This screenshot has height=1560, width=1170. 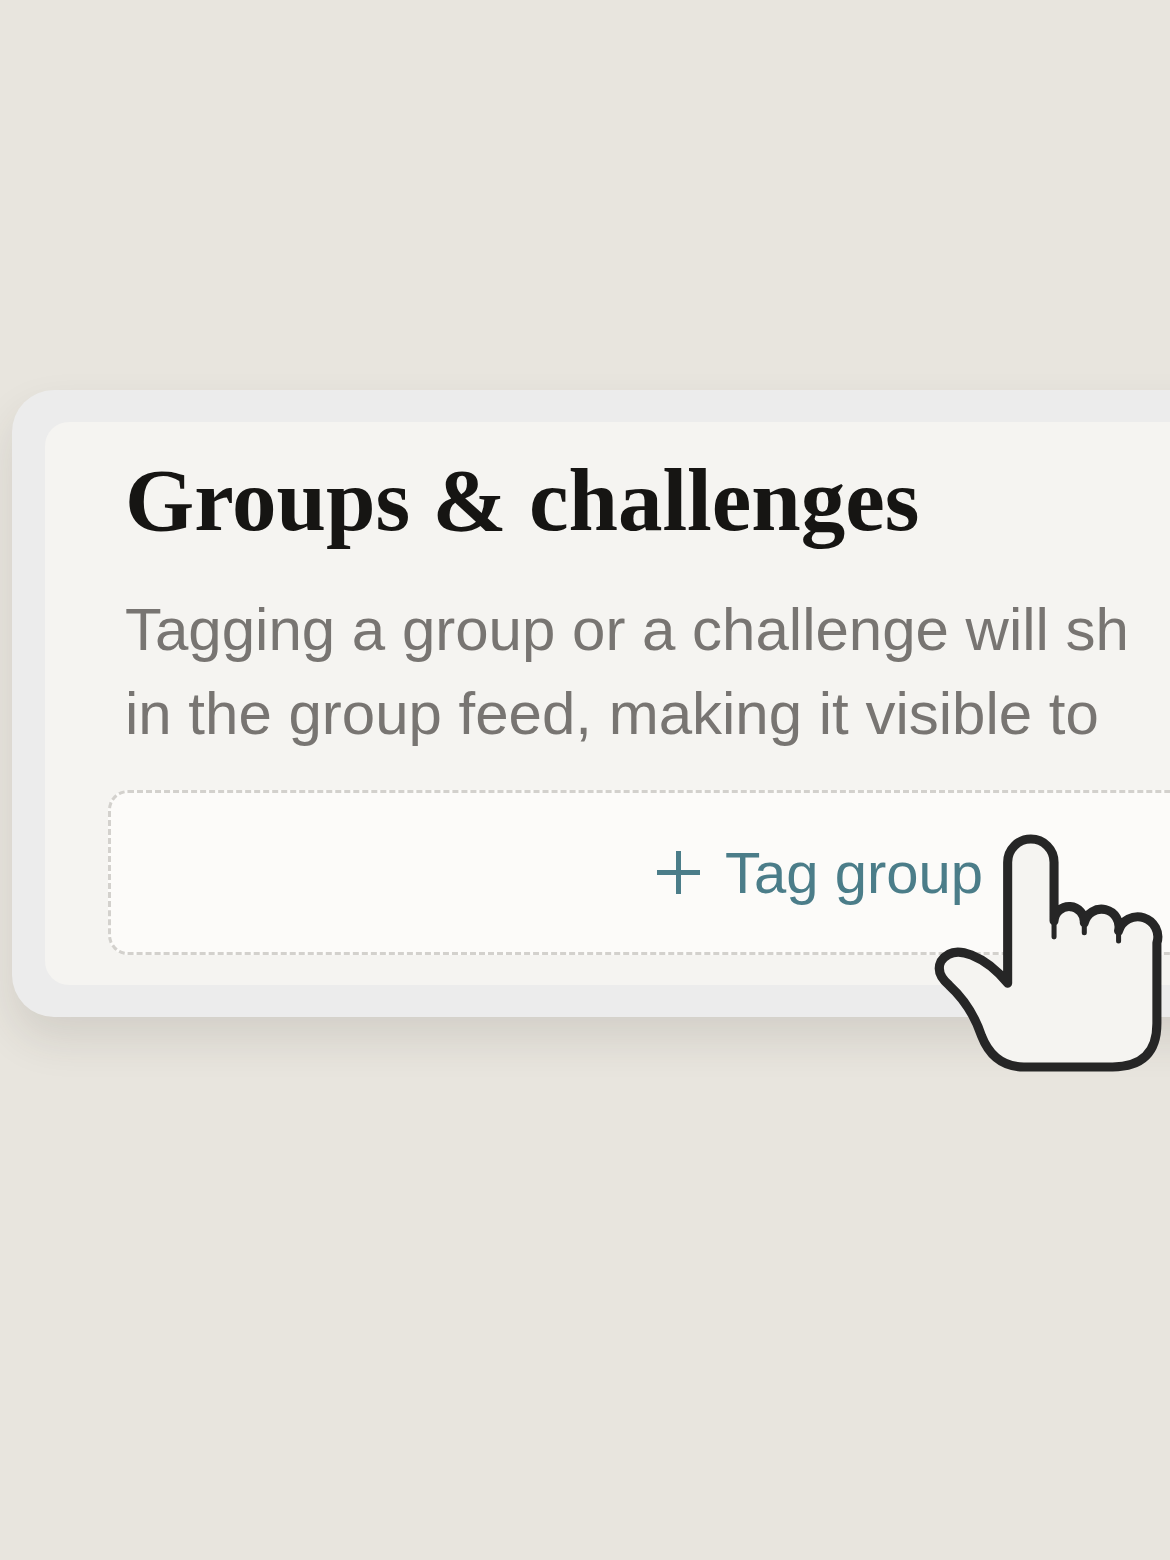 I want to click on description-text: Tagging a group or a challenge will sh in the group feed, making it visible to, so click(x=627, y=671).